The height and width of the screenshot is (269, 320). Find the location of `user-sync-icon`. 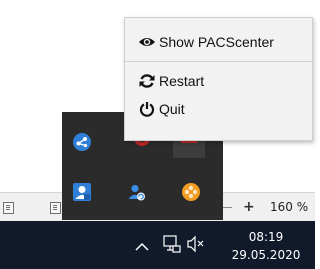

user-sync-icon is located at coordinates (136, 192).